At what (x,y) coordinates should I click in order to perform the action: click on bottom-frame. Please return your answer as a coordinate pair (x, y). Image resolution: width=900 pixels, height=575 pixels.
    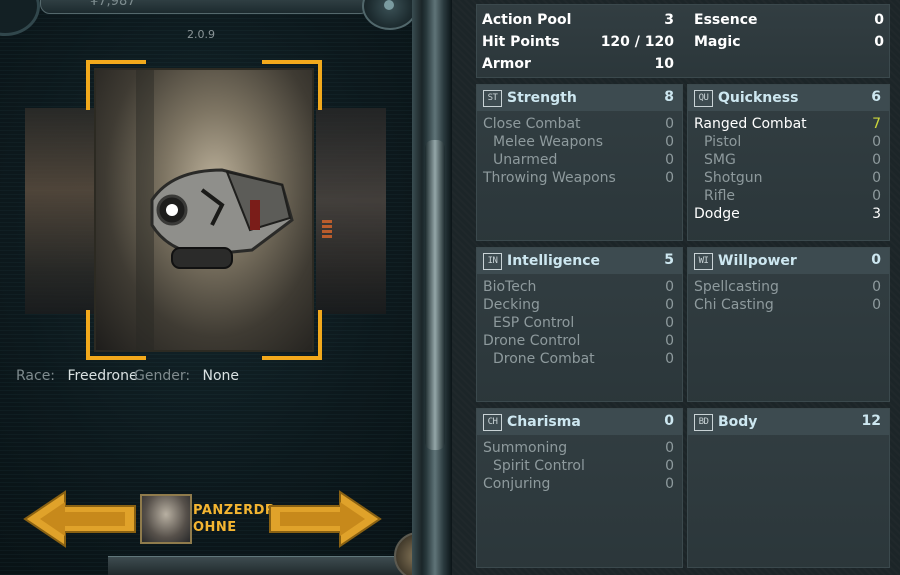
    Looking at the image, I should click on (258, 565).